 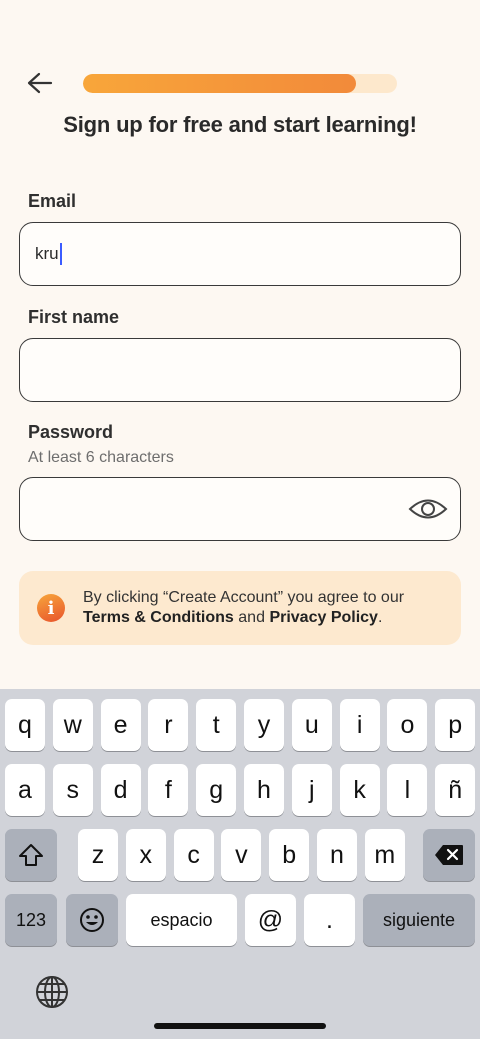 What do you see at coordinates (120, 790) in the screenshot?
I see `key-d: d` at bounding box center [120, 790].